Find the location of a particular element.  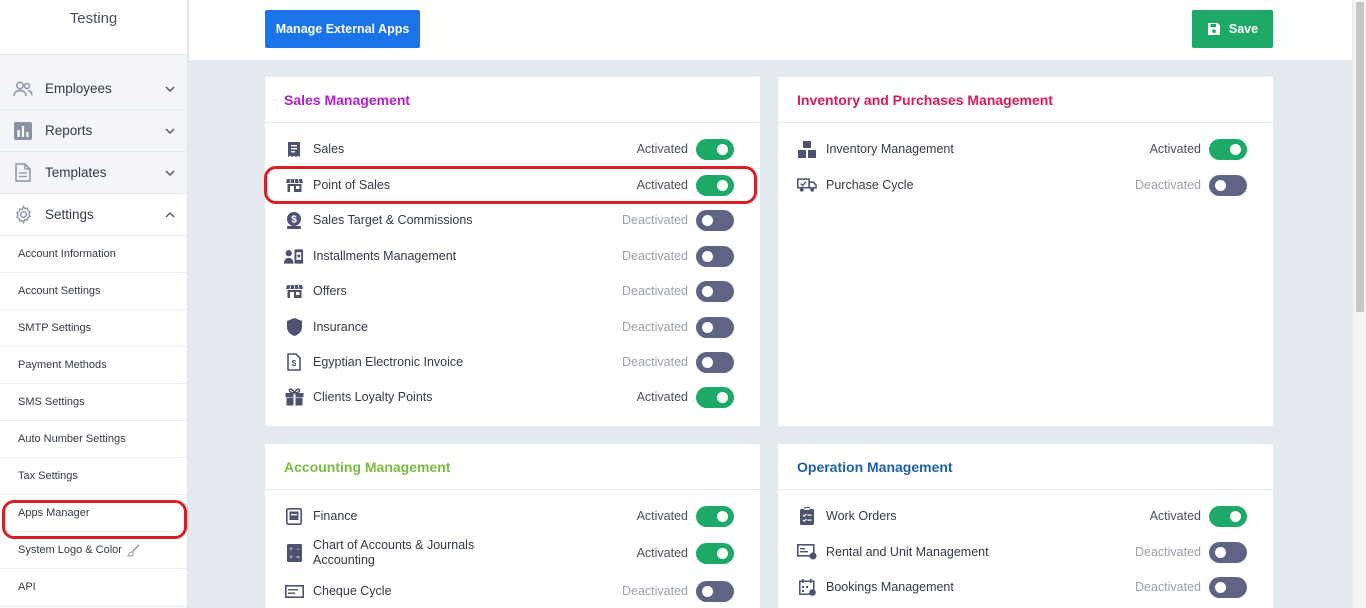

boxes-icon is located at coordinates (807, 149).